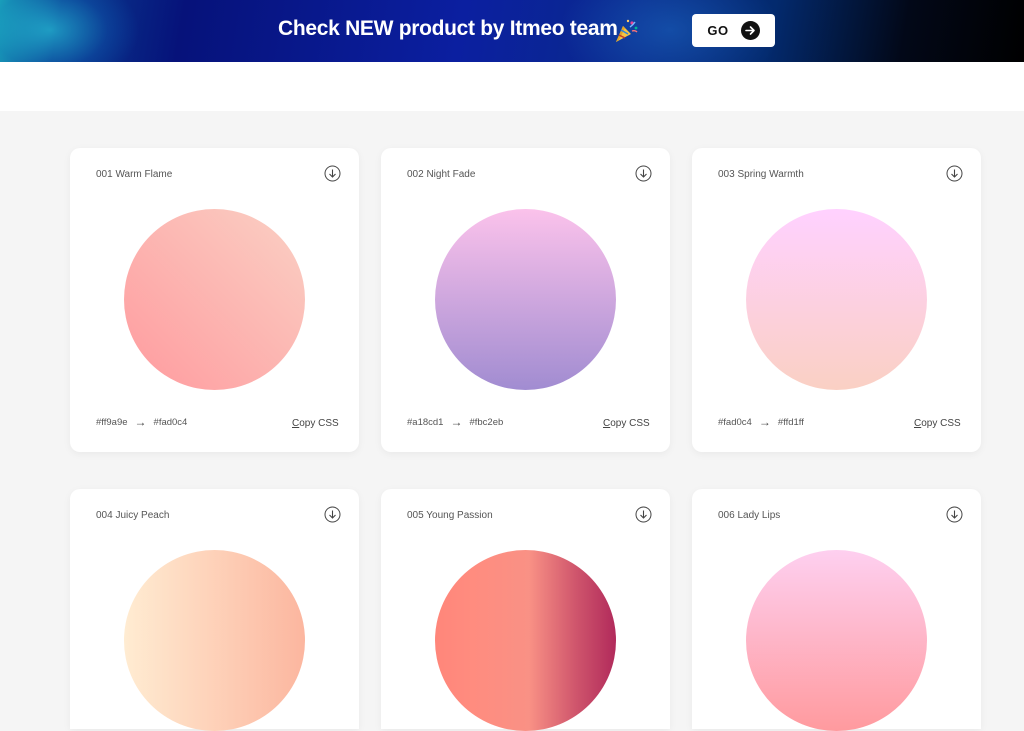  Describe the element at coordinates (486, 422) in the screenshot. I see `color-code-to: #fbc2eb` at that location.